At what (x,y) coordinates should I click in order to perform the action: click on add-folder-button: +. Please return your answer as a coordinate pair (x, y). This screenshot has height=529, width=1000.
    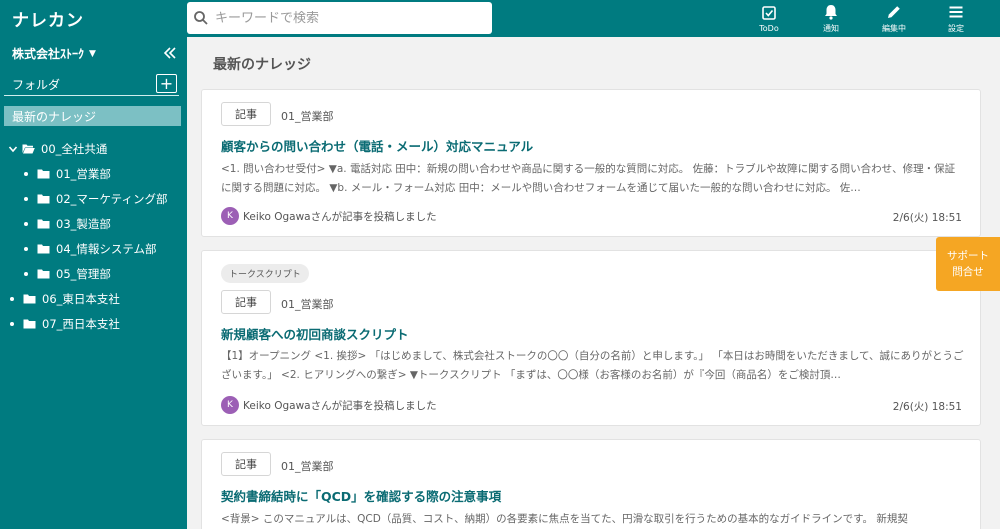
    Looking at the image, I should click on (166, 83).